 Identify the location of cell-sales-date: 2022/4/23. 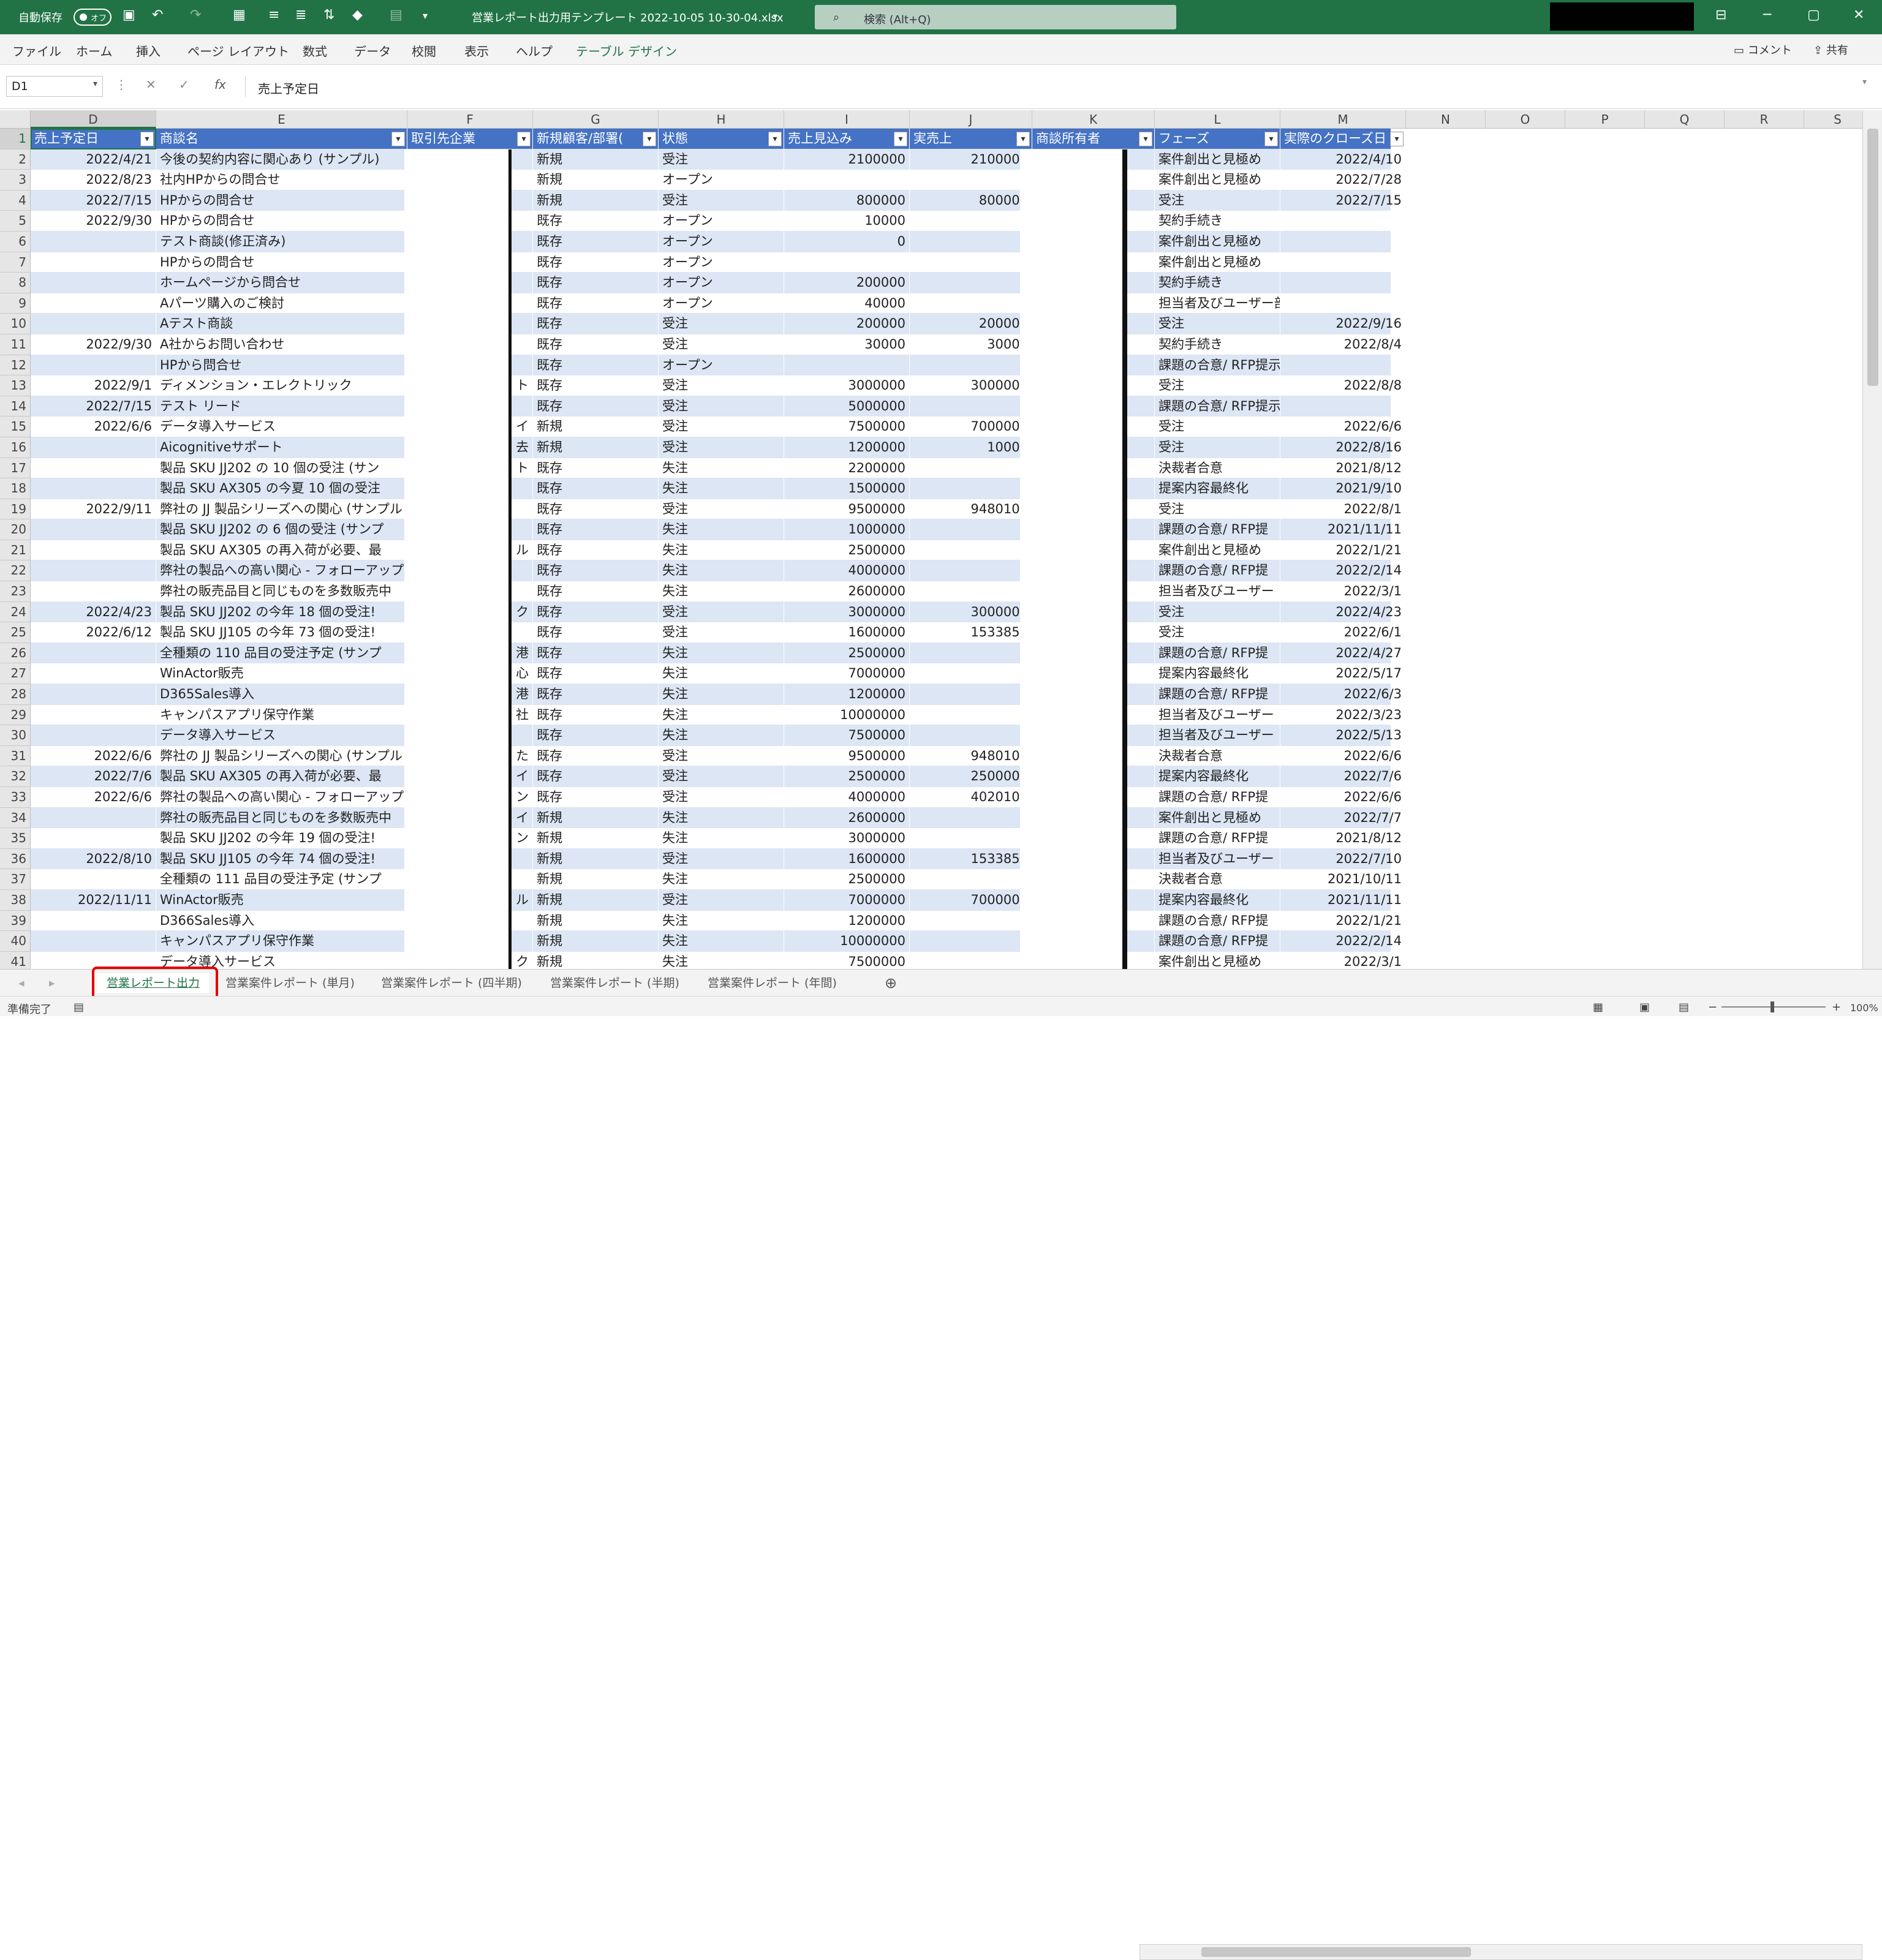
(93, 612).